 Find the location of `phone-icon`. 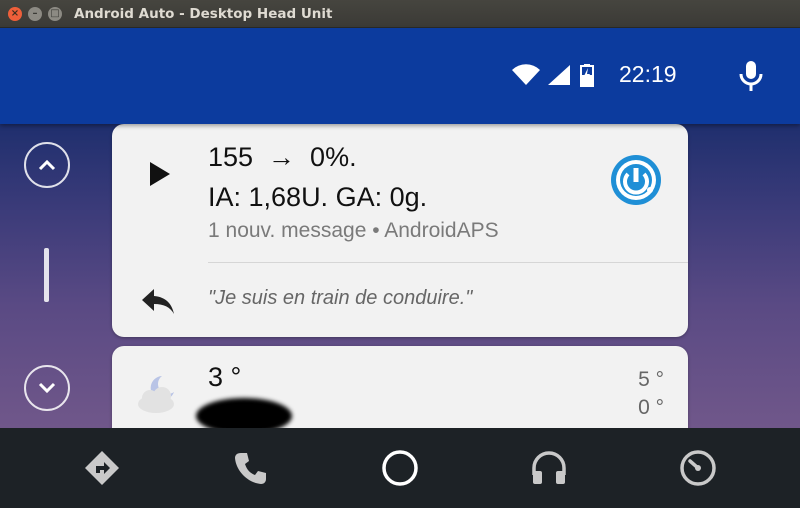

phone-icon is located at coordinates (250, 468).